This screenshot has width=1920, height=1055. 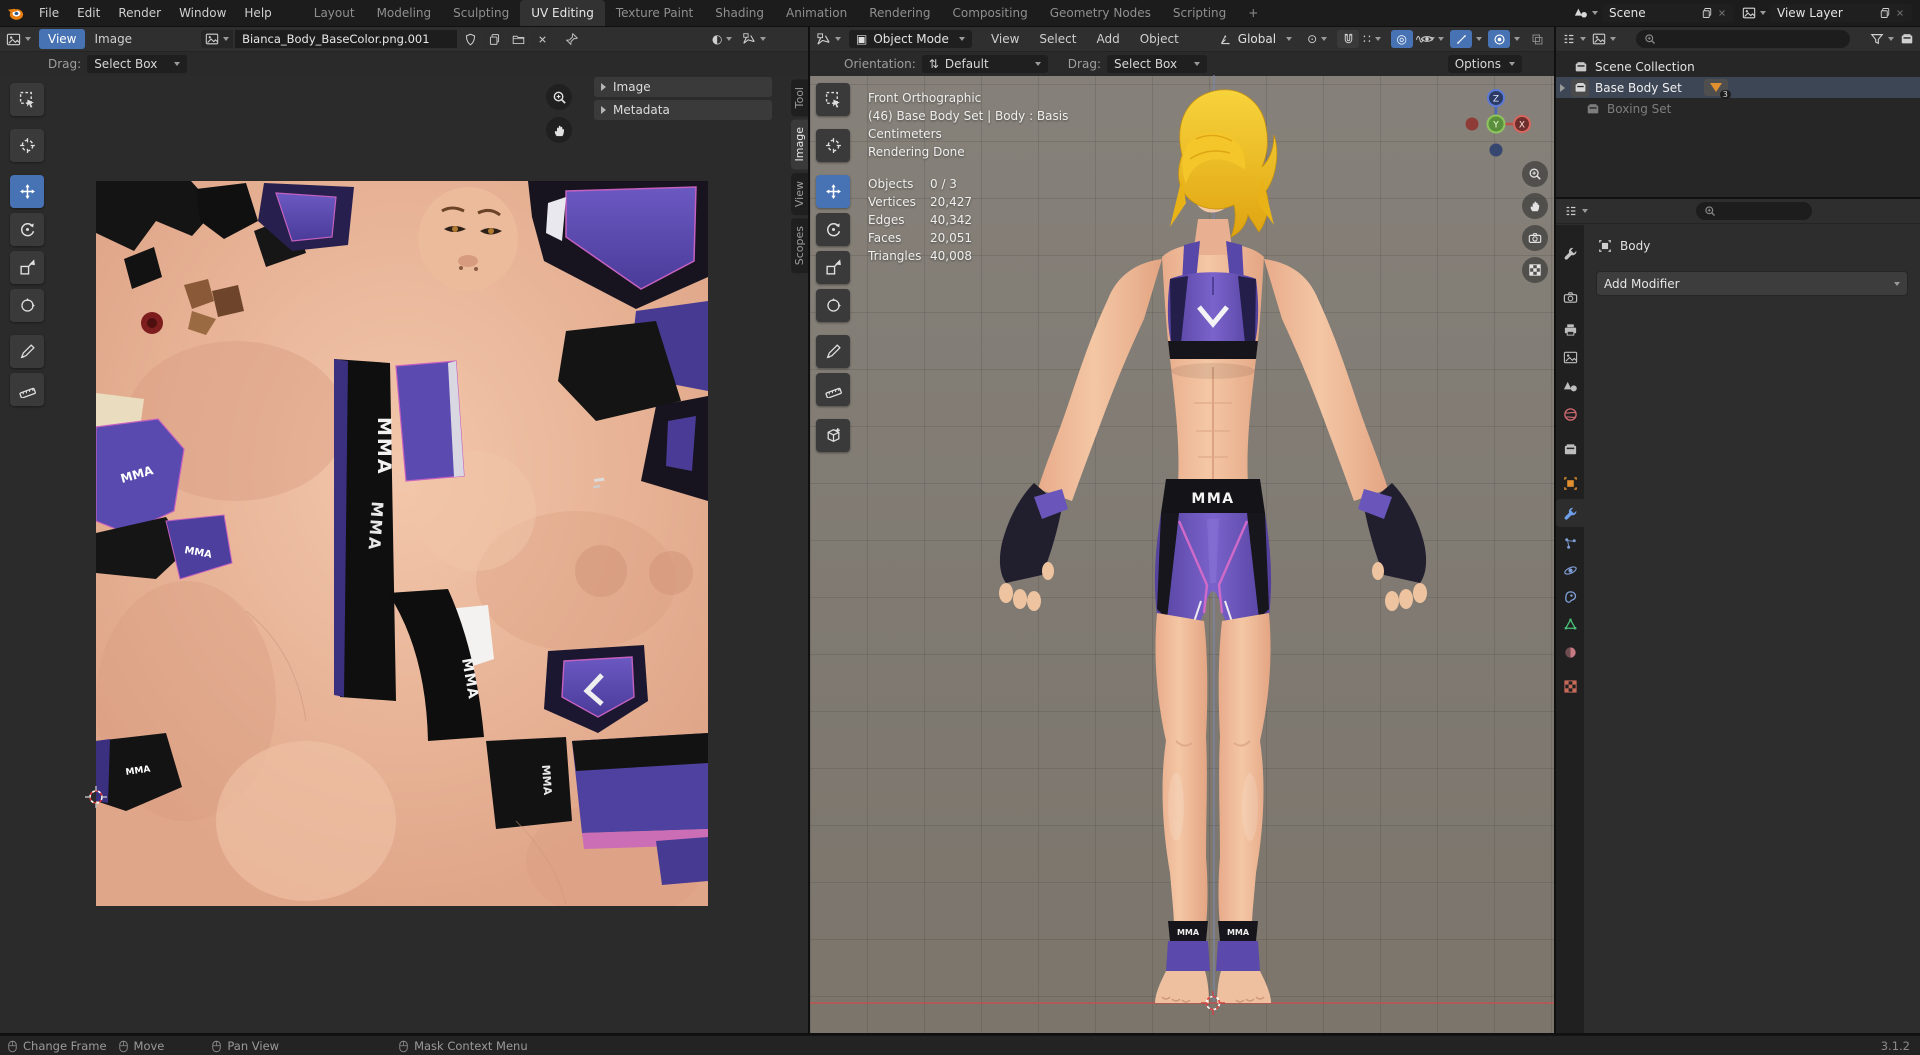 I want to click on outliner-search-input, so click(x=1743, y=39).